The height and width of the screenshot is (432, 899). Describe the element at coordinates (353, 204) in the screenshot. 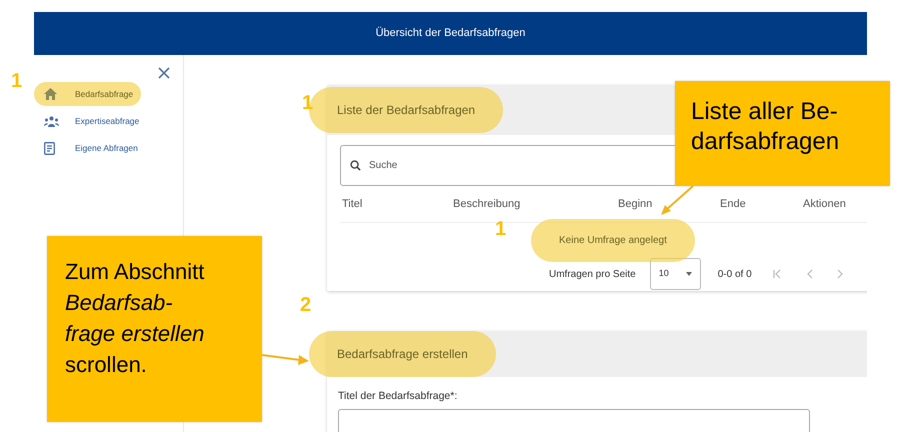

I see `column-header: Titel` at that location.